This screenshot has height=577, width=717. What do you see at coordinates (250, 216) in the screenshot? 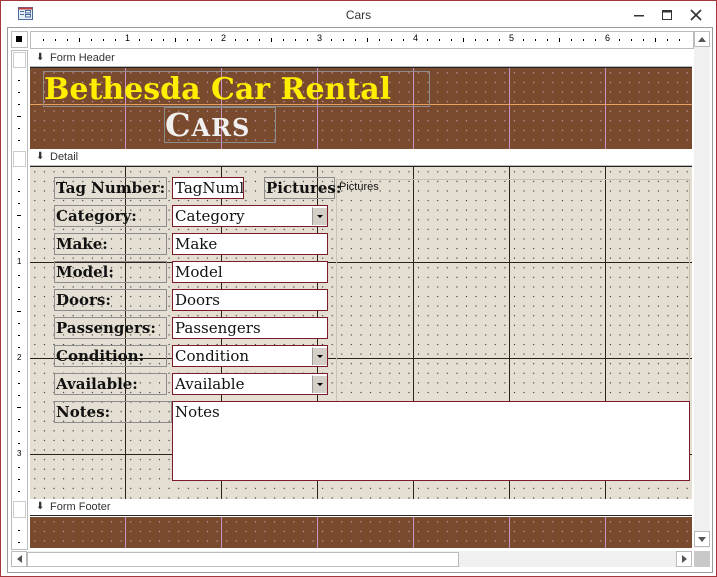
I see `category-combobox: Category` at bounding box center [250, 216].